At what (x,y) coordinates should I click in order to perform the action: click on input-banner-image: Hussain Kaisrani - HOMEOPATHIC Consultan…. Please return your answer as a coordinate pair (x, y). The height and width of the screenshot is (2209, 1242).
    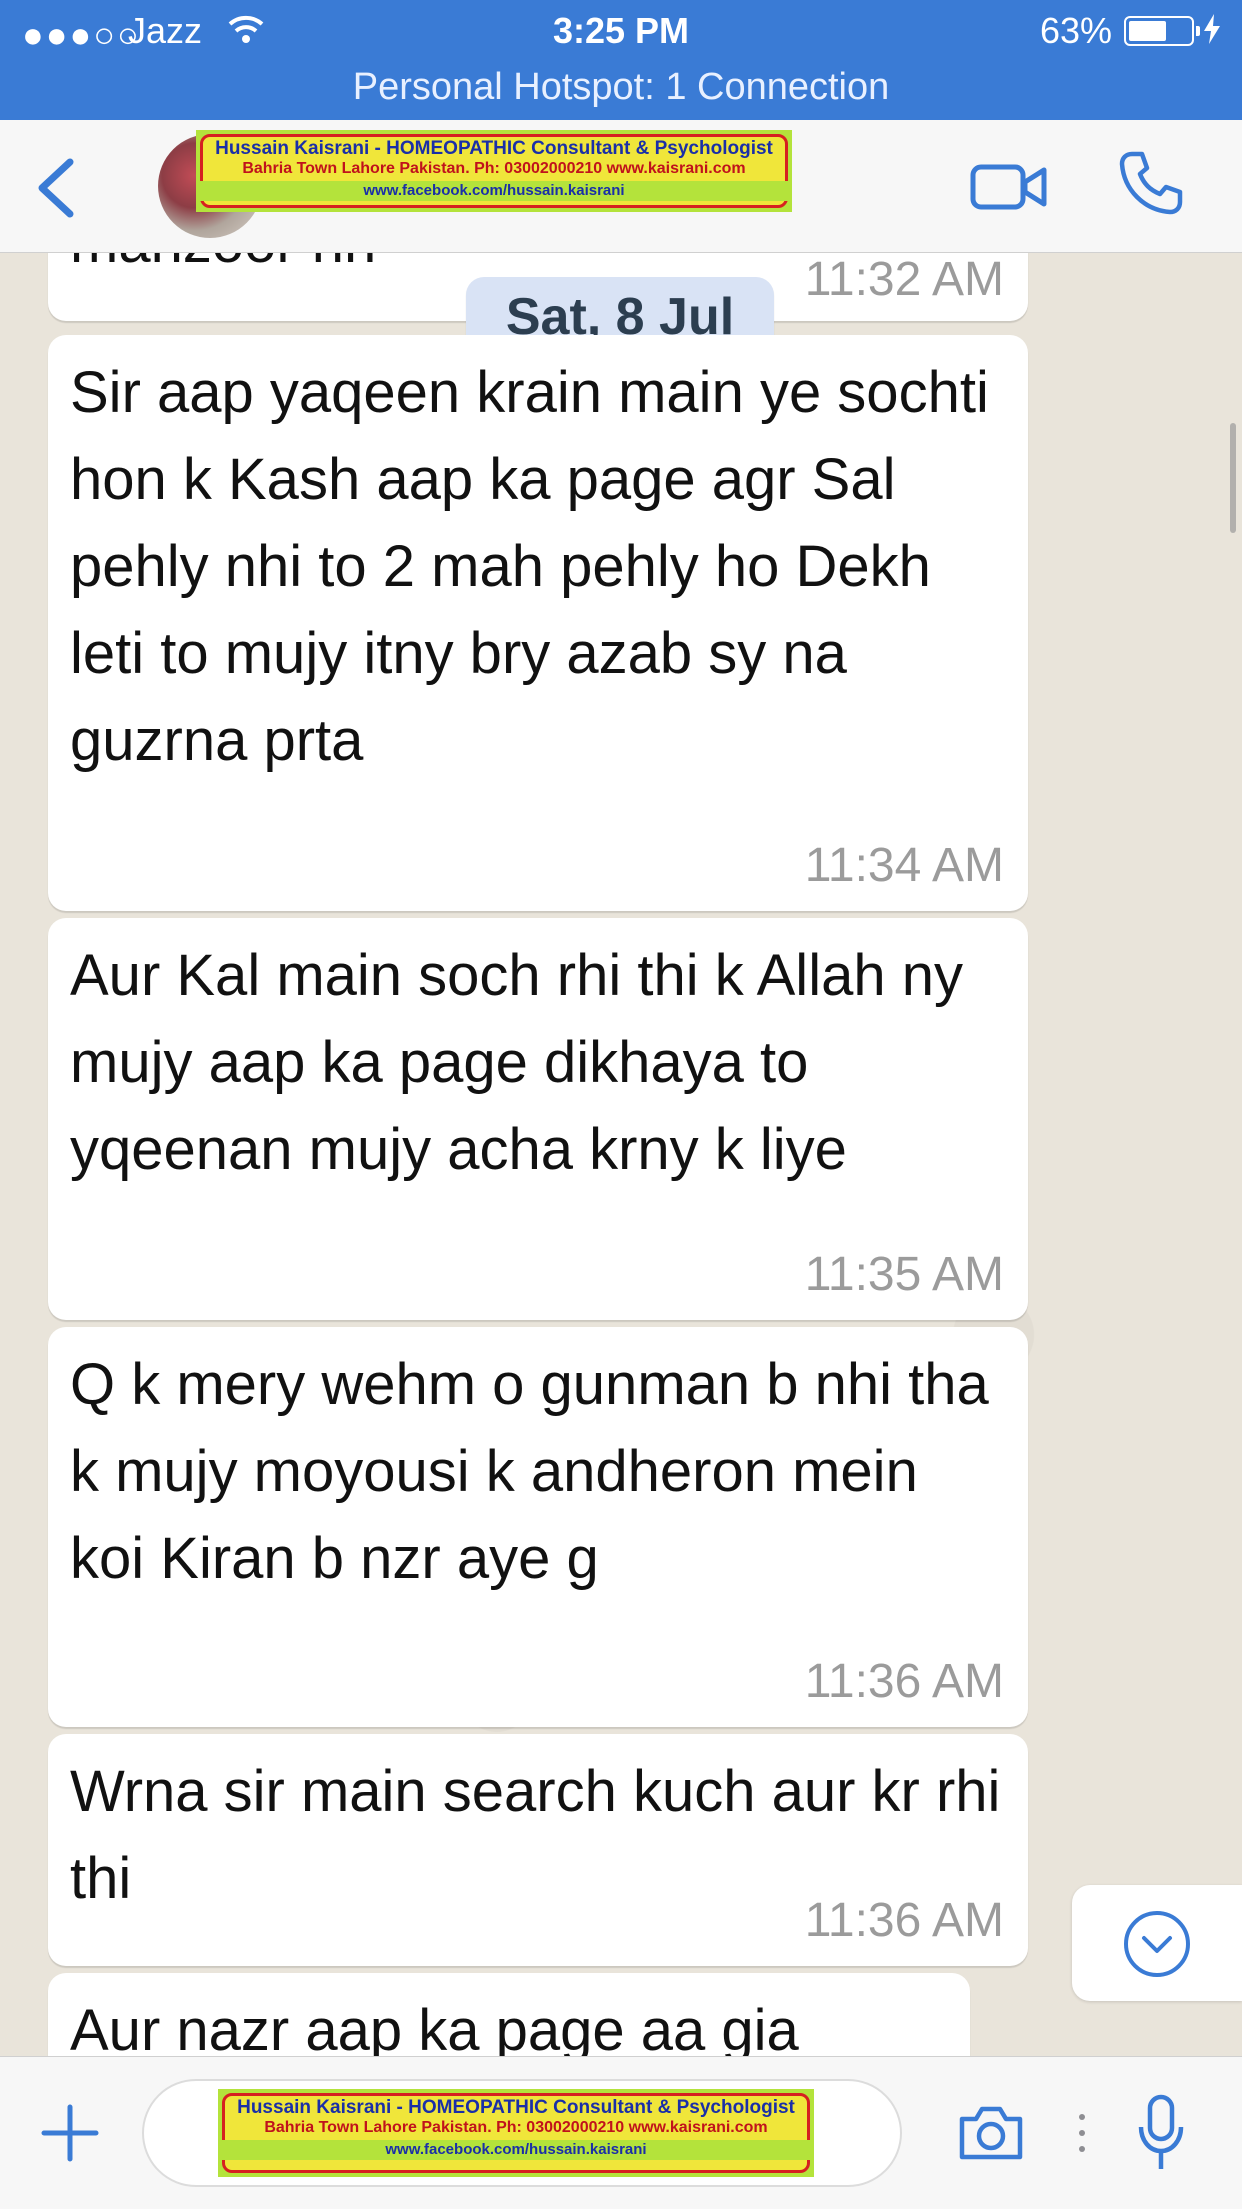
    Looking at the image, I should click on (516, 2133).